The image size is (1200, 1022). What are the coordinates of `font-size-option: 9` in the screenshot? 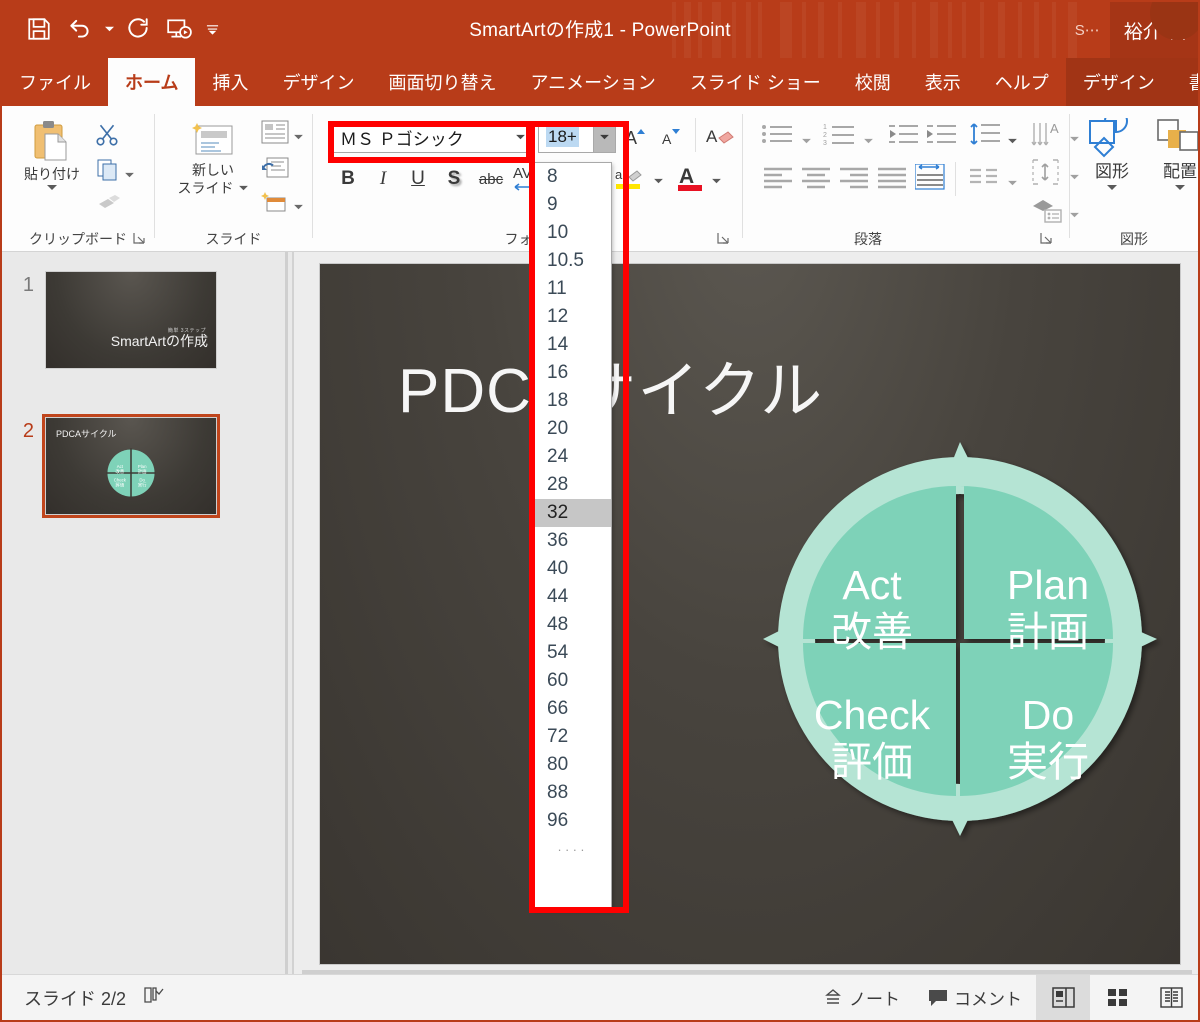 It's located at (573, 205).